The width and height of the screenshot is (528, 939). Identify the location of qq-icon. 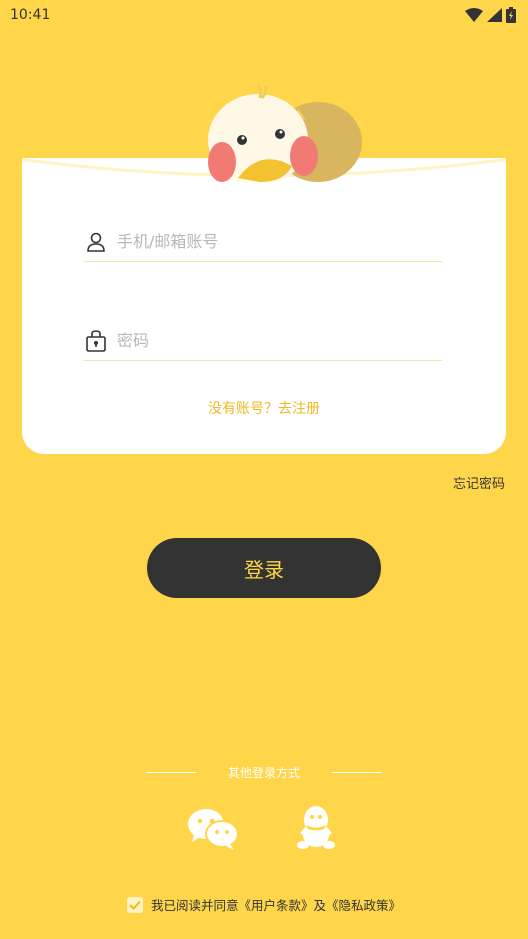
(316, 827).